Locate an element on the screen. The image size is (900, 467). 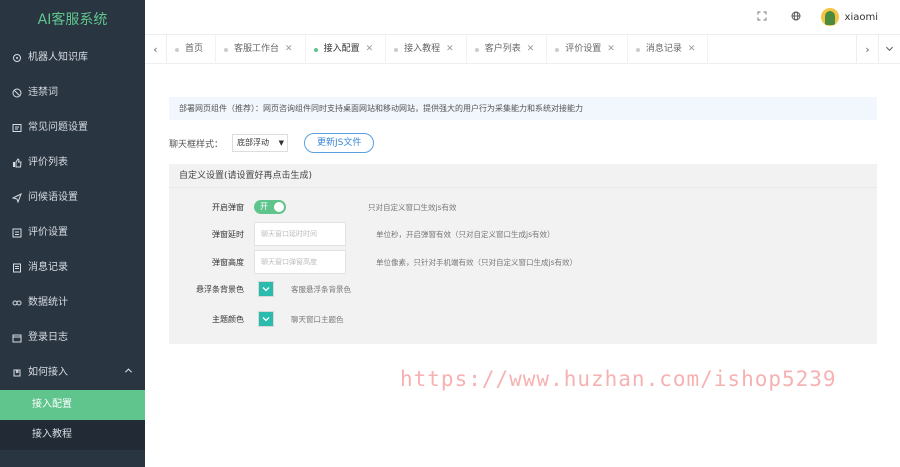
popup-toggle: 开 is located at coordinates (270, 207).